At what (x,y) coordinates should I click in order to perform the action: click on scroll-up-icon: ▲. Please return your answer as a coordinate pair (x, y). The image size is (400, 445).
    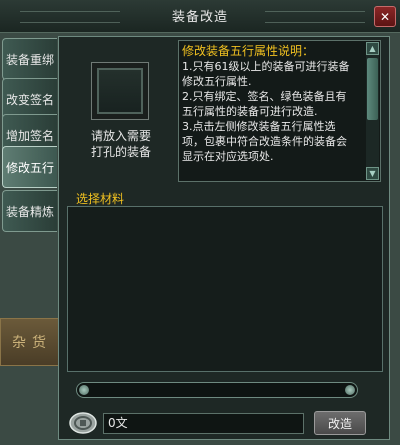
    Looking at the image, I should click on (372, 48).